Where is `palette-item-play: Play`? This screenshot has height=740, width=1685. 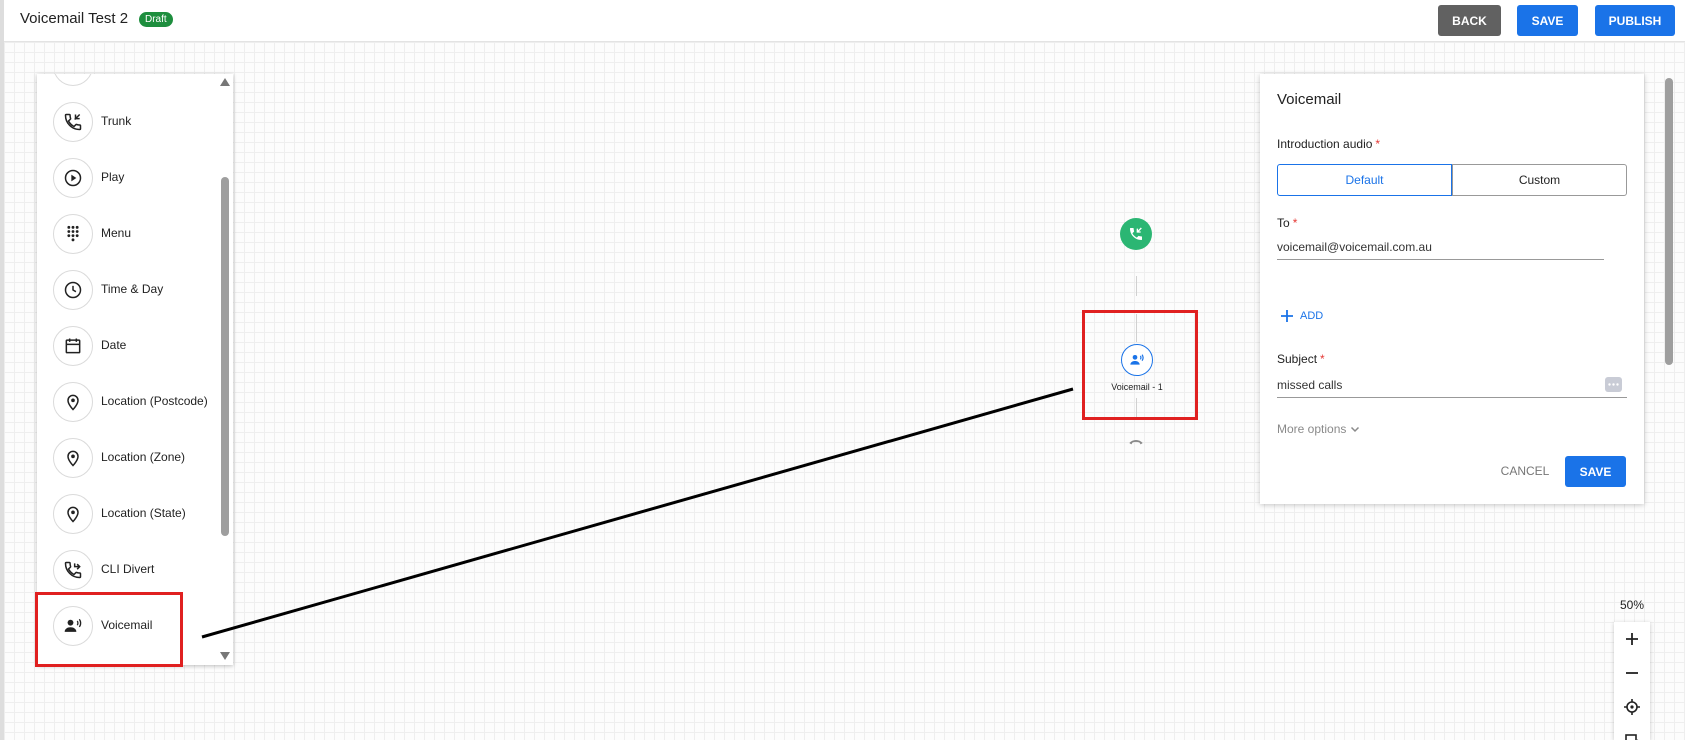 palette-item-play: Play is located at coordinates (127, 178).